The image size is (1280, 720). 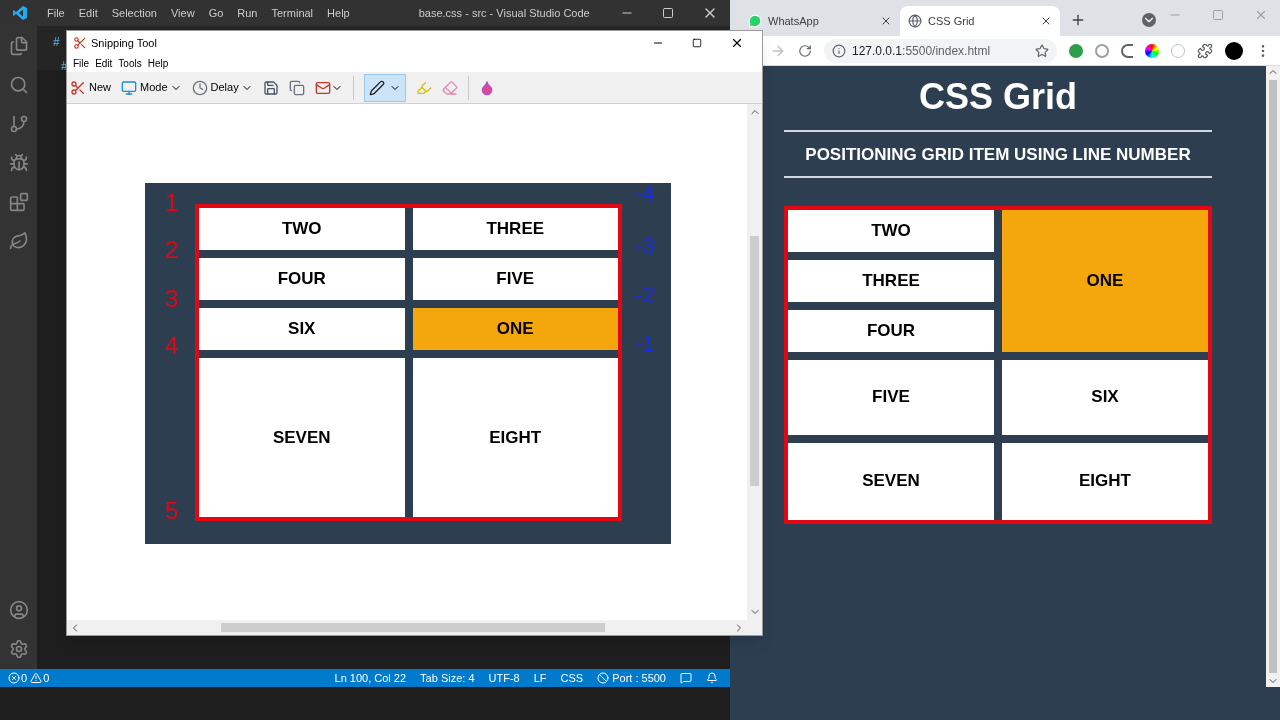 What do you see at coordinates (1149, 20) in the screenshot?
I see `tab-search-icon` at bounding box center [1149, 20].